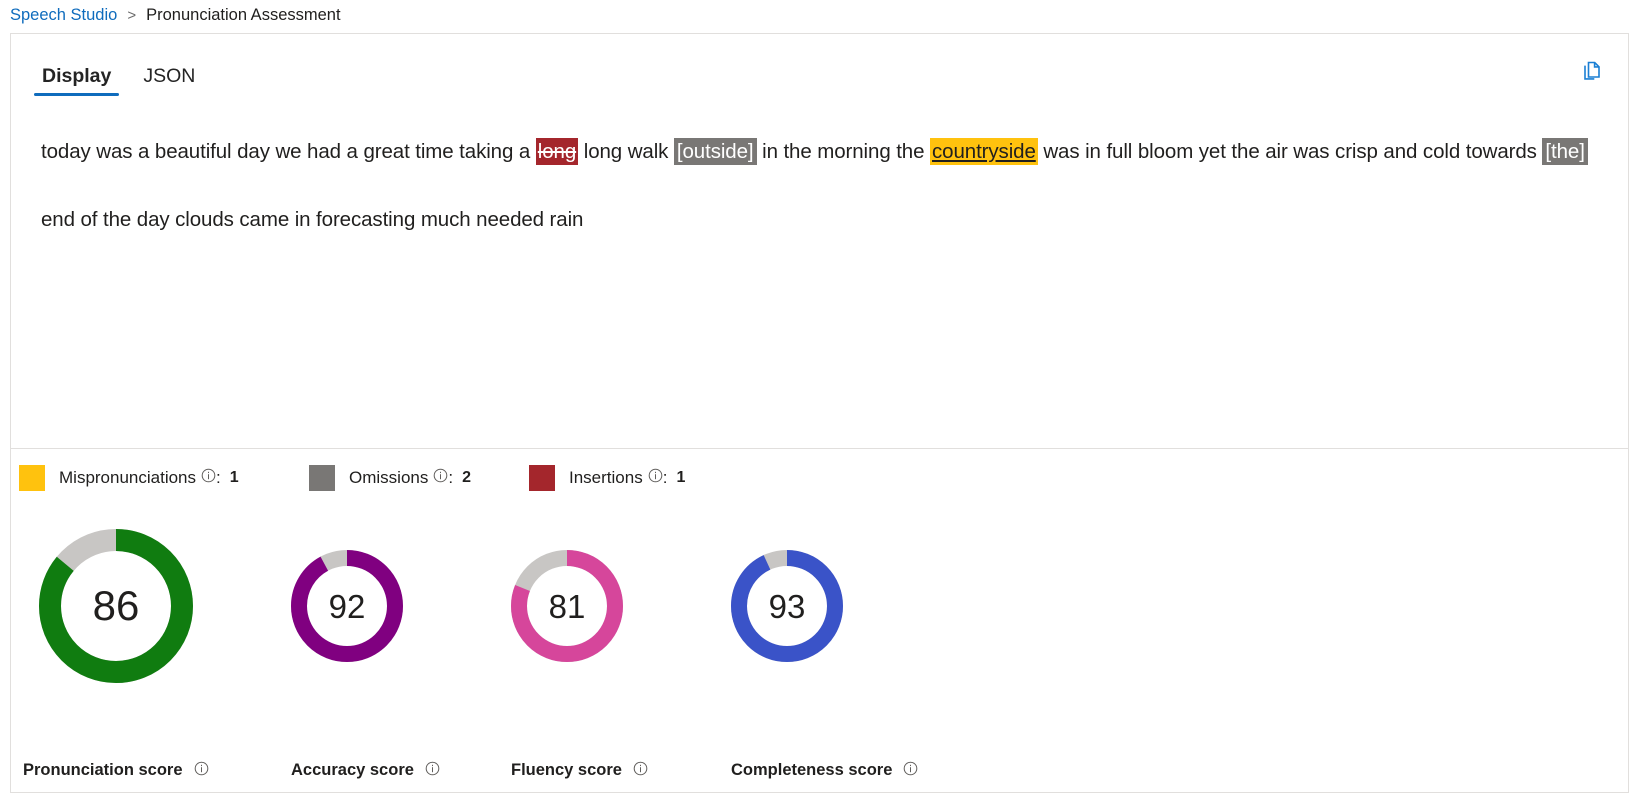 This screenshot has height=799, width=1639. What do you see at coordinates (626, 151) in the screenshot?
I see `transcript-segment: long walk` at bounding box center [626, 151].